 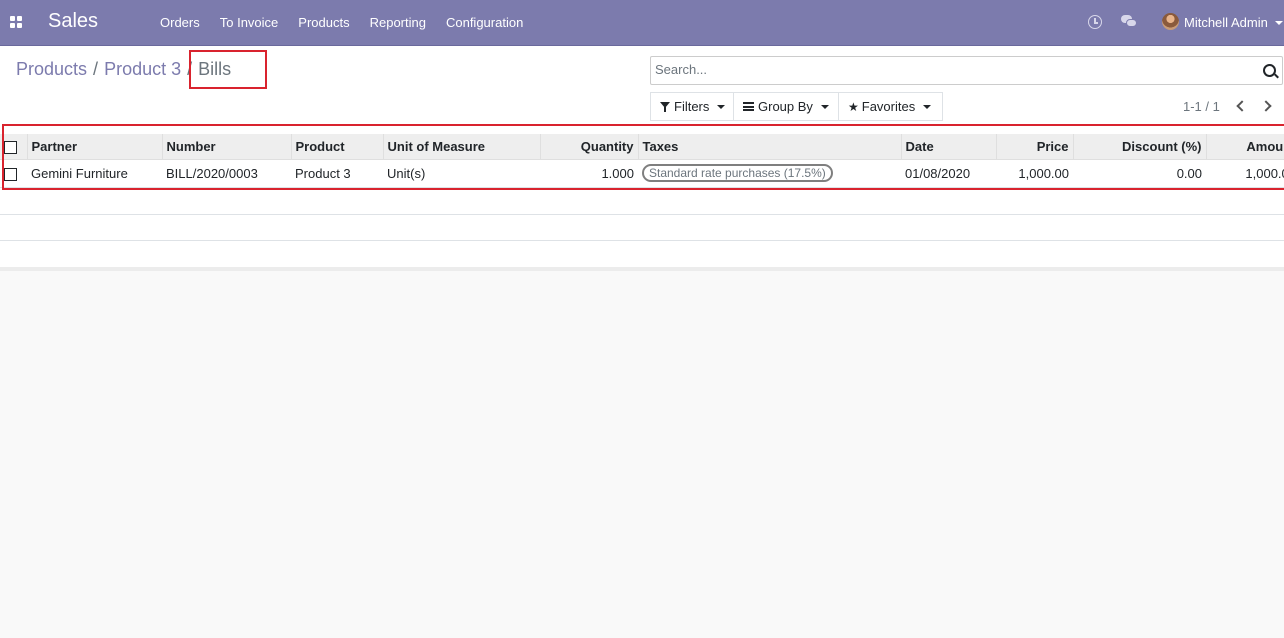 I want to click on favorites-button: ★ Favorites, so click(x=890, y=106).